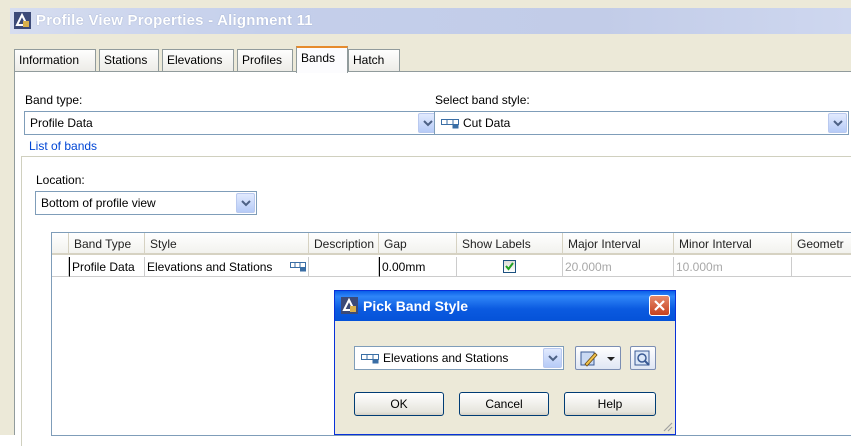  What do you see at coordinates (129, 60) in the screenshot?
I see `tab-stations: Stations` at bounding box center [129, 60].